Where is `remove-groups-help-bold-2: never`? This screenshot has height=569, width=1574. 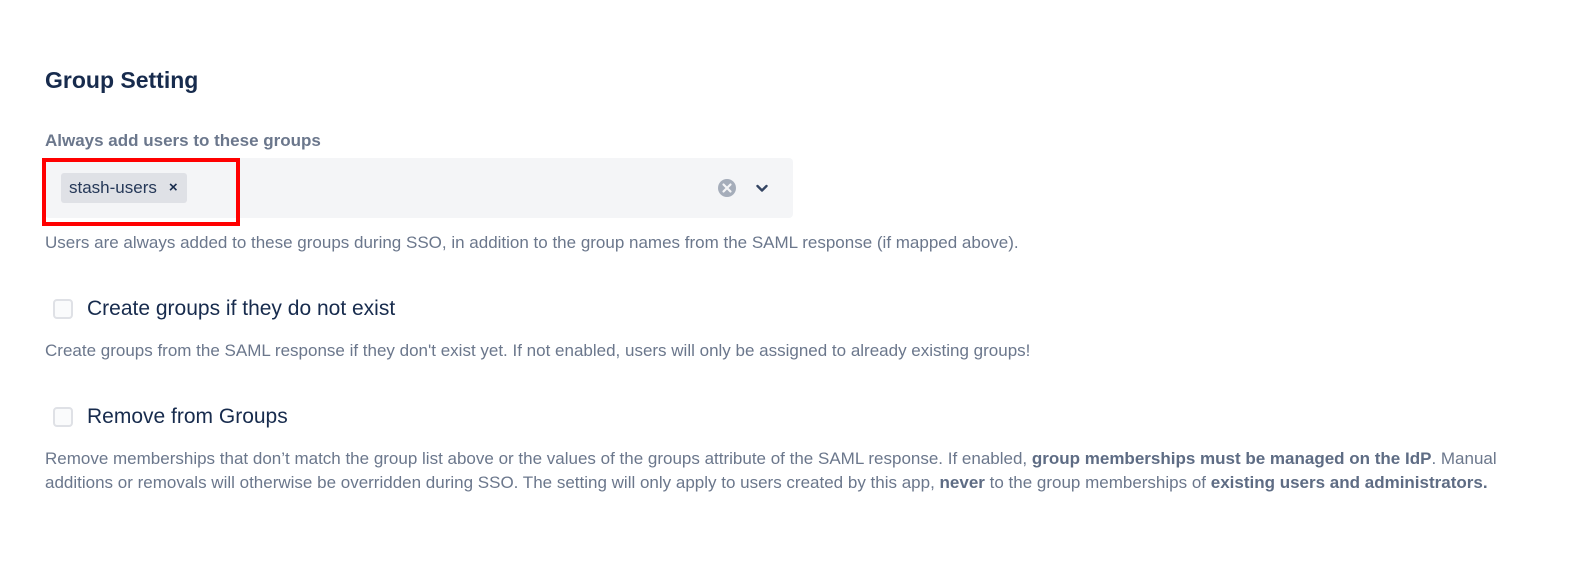 remove-groups-help-bold-2: never is located at coordinates (962, 482).